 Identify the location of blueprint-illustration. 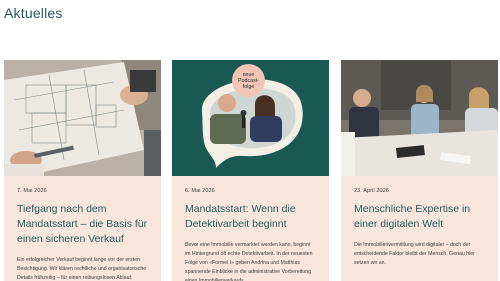
(82, 118).